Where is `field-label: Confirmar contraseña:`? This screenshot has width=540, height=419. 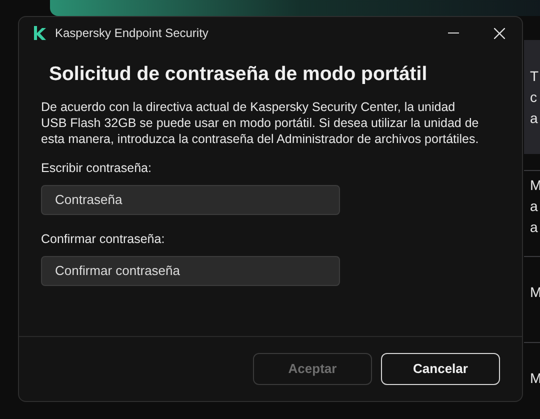
field-label: Confirmar contraseña: is located at coordinates (103, 239).